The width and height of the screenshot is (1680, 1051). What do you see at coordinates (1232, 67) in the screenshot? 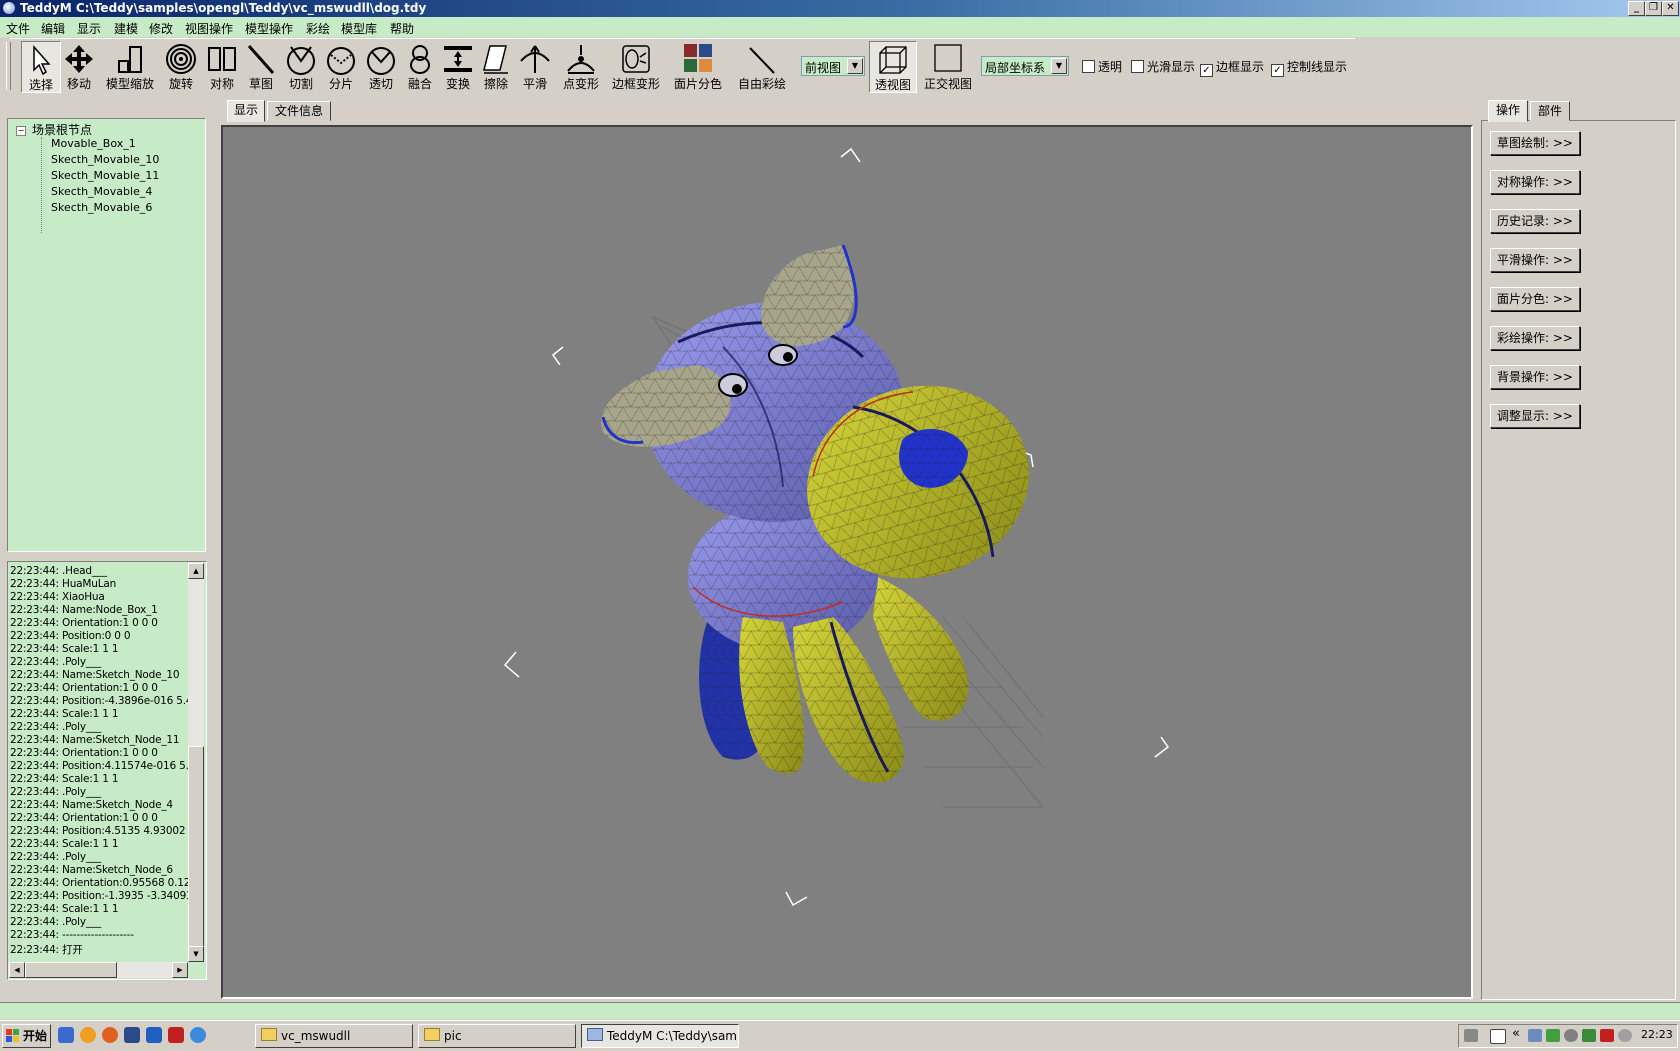
I see `frame-display-checkbox: ✓ 边框显示` at bounding box center [1232, 67].